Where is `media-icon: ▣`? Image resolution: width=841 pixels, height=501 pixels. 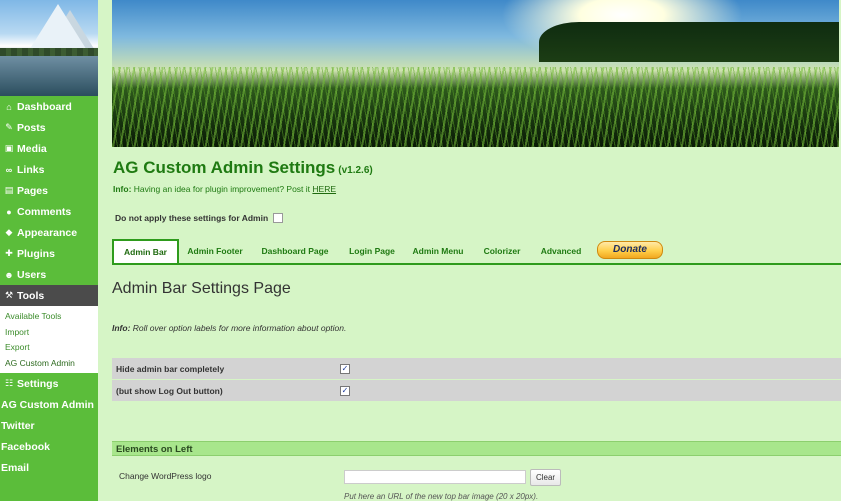 media-icon: ▣ is located at coordinates (9, 148).